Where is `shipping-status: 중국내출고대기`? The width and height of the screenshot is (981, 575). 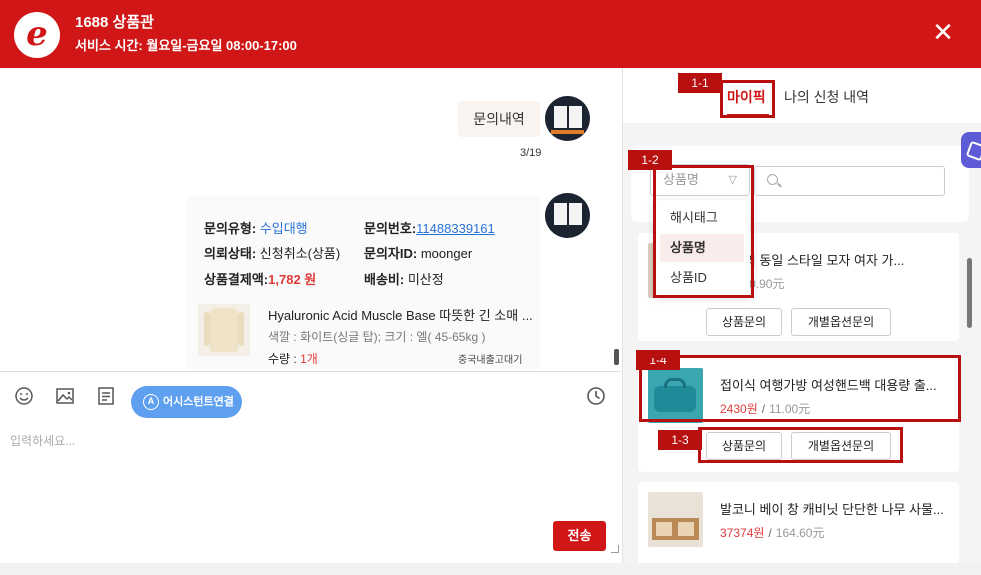 shipping-status: 중국내출고대기 is located at coordinates (490, 360).